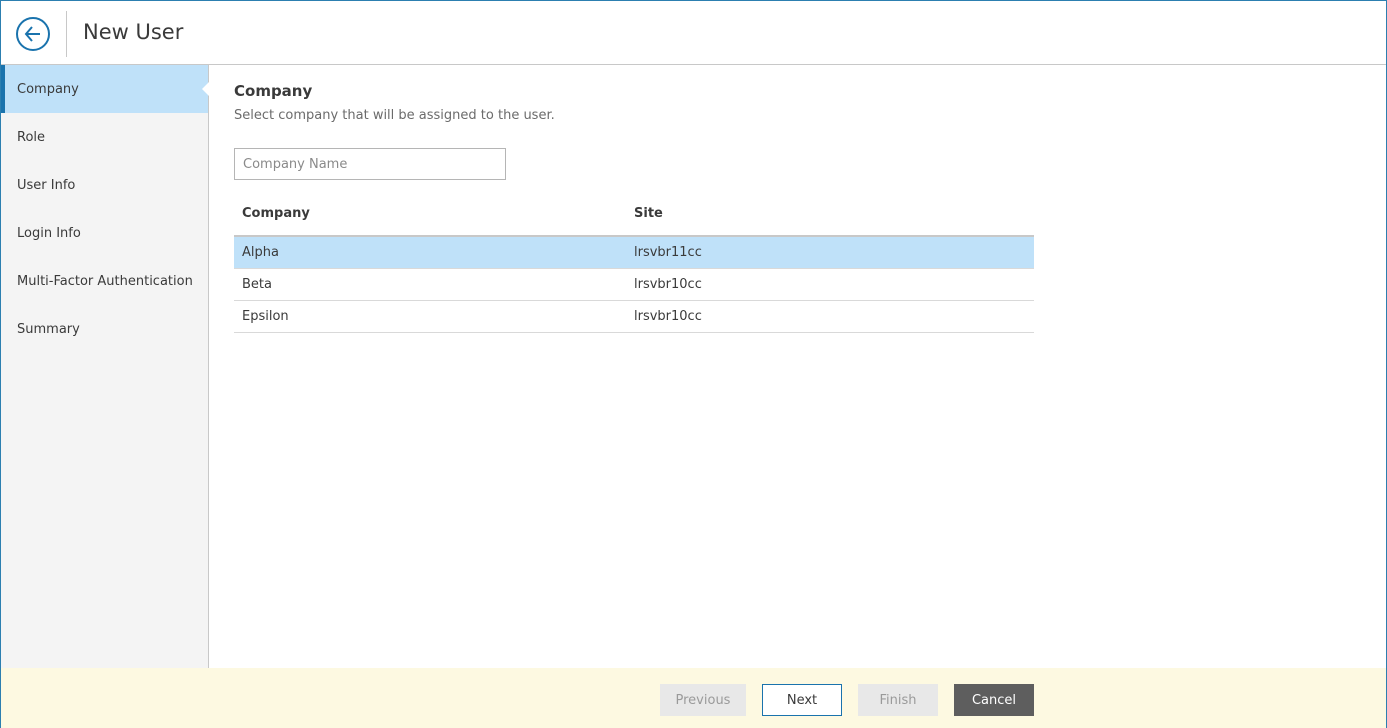  I want to click on step-label: Multi-Factor Authentication, so click(105, 281).